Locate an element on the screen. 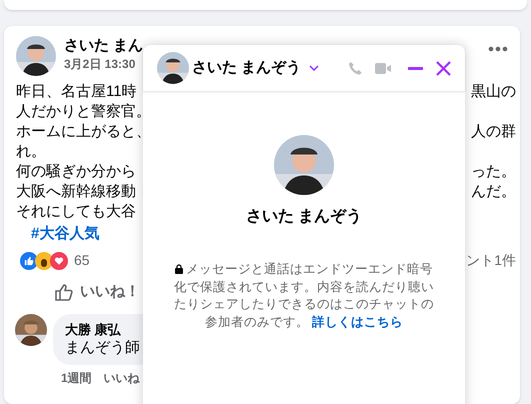 Image resolution: width=531 pixels, height=404 pixels. reaction-count: 65 is located at coordinates (82, 260).